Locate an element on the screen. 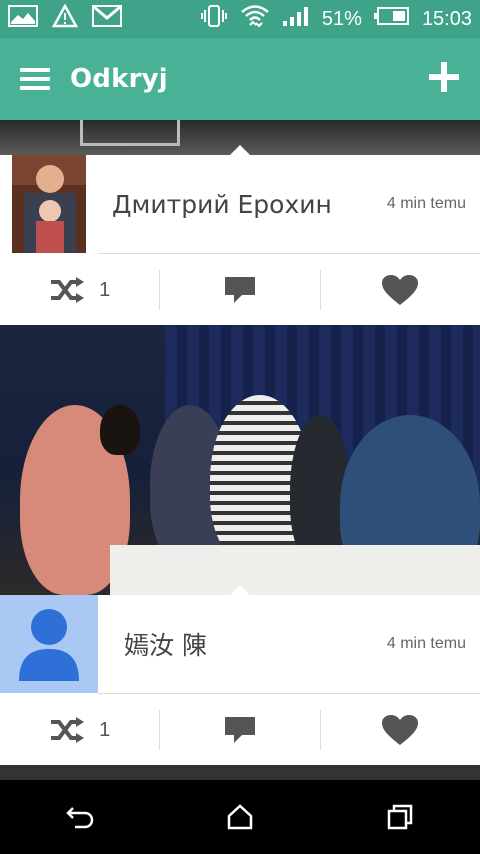 The width and height of the screenshot is (480, 854). plus-icon is located at coordinates (444, 77).